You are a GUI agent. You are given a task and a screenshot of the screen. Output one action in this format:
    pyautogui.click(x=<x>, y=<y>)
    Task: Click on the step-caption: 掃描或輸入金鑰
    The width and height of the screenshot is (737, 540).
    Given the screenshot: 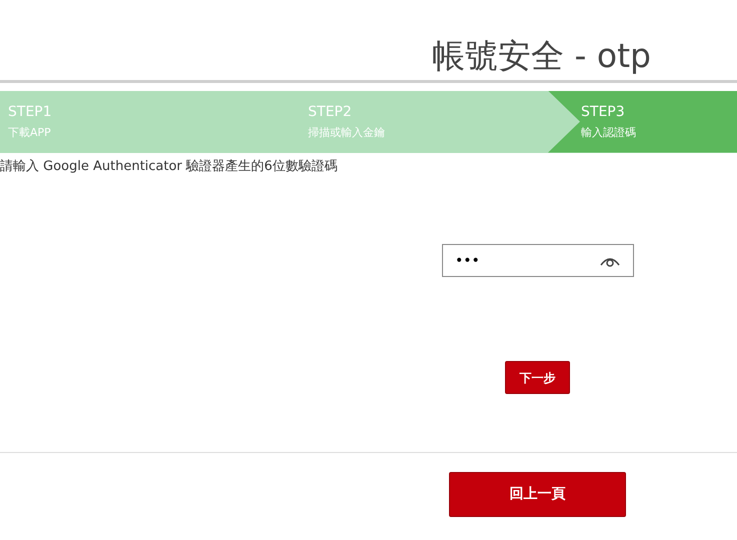 What is the action you would take?
    pyautogui.click(x=346, y=133)
    